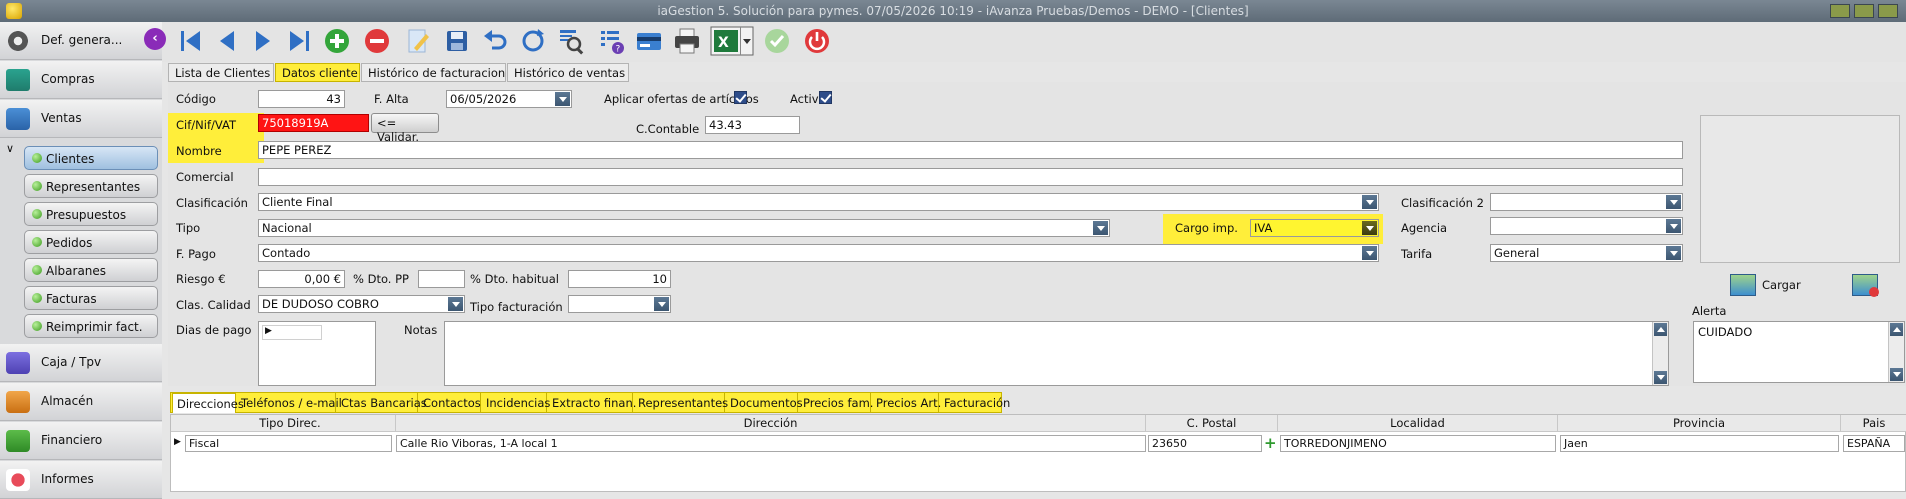 This screenshot has height=499, width=1906. Describe the element at coordinates (433, 72) in the screenshot. I see `tab-historico-facturacion: Histórico de facturacion` at that location.